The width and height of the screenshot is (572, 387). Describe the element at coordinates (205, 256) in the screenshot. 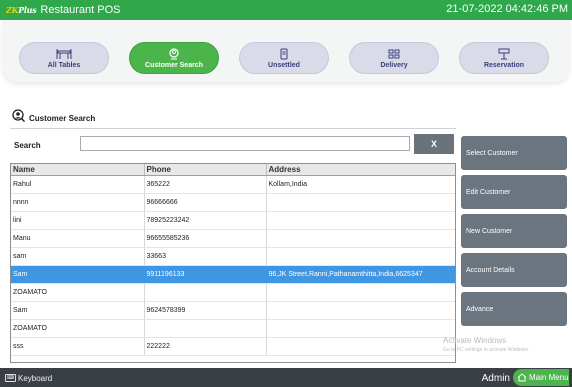

I see `cell-phone: 33663` at that location.